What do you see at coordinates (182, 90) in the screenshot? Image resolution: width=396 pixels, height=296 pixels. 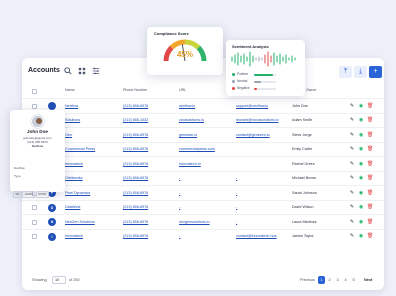 I see `column-header: URL` at bounding box center [182, 90].